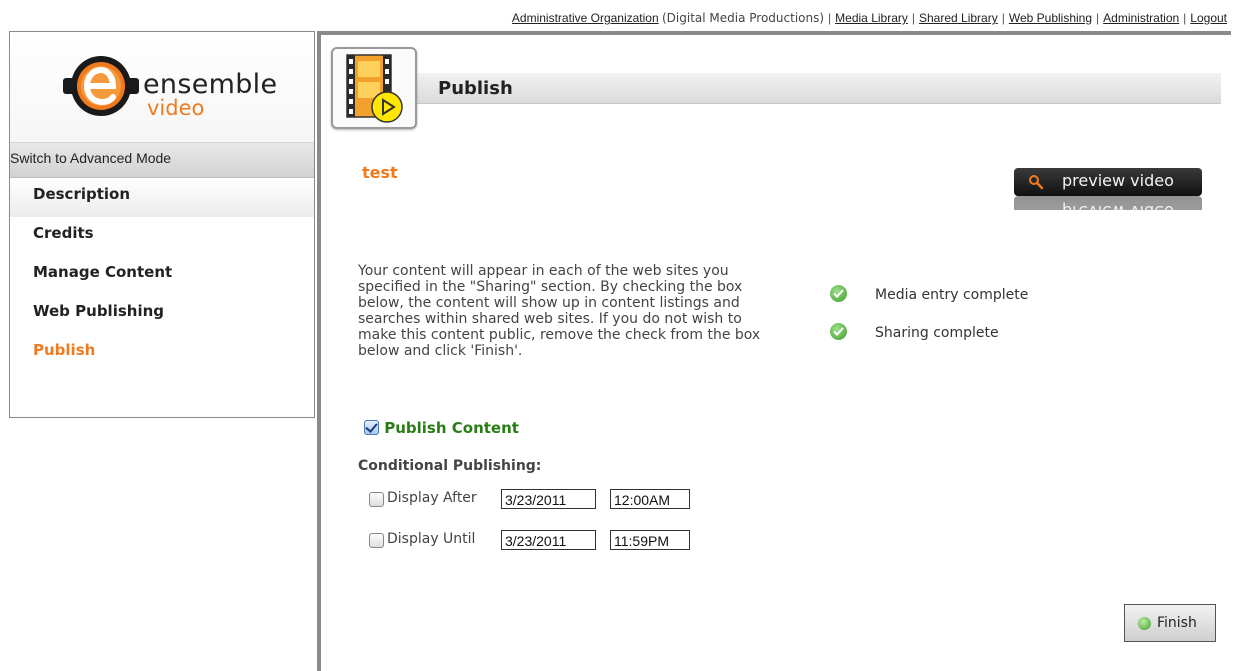  Describe the element at coordinates (376, 540) in the screenshot. I see `display-until-checkbox` at that location.